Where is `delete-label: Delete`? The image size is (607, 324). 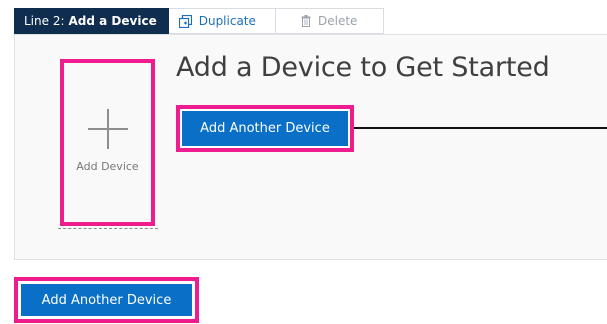 delete-label: Delete is located at coordinates (338, 21).